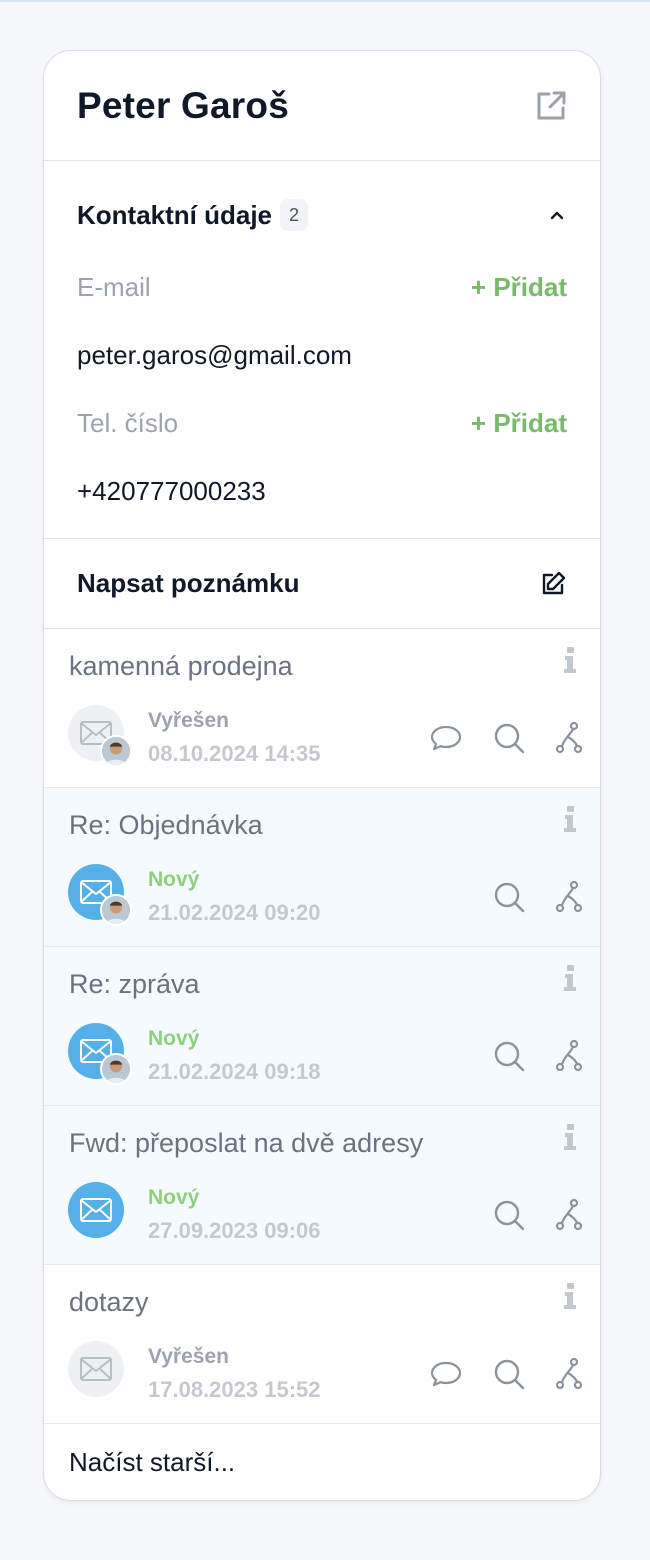 This screenshot has height=1560, width=650. What do you see at coordinates (234, 1389) in the screenshot?
I see `conversation-date: 17.08.2023 15:52` at bounding box center [234, 1389].